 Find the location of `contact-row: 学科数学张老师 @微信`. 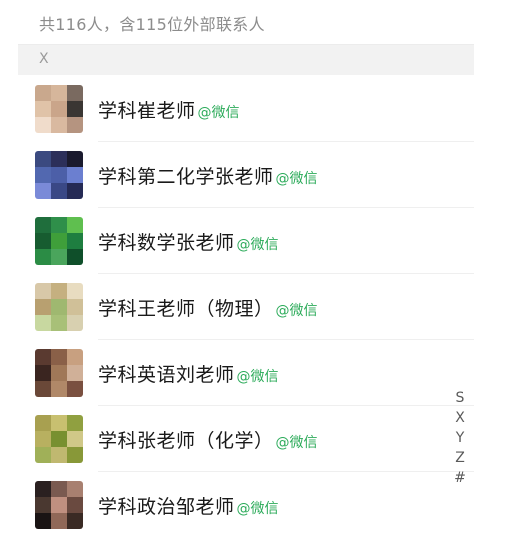

contact-row: 学科数学张老师 @微信 is located at coordinates (246, 241).